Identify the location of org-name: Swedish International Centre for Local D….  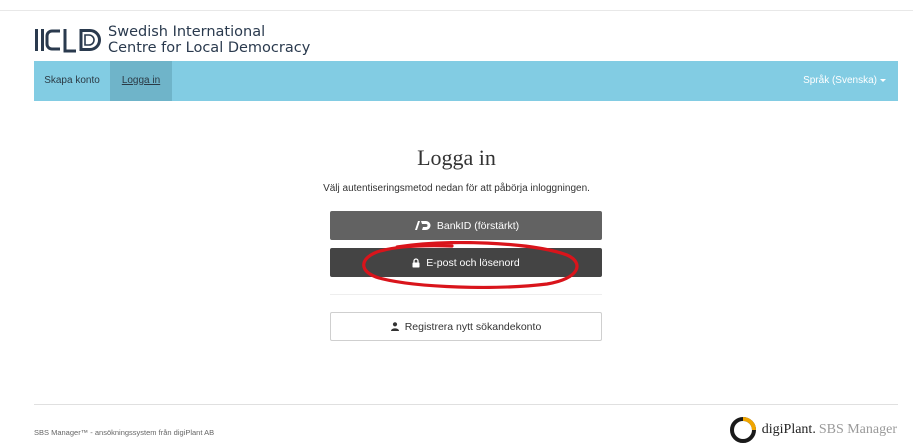
(209, 40).